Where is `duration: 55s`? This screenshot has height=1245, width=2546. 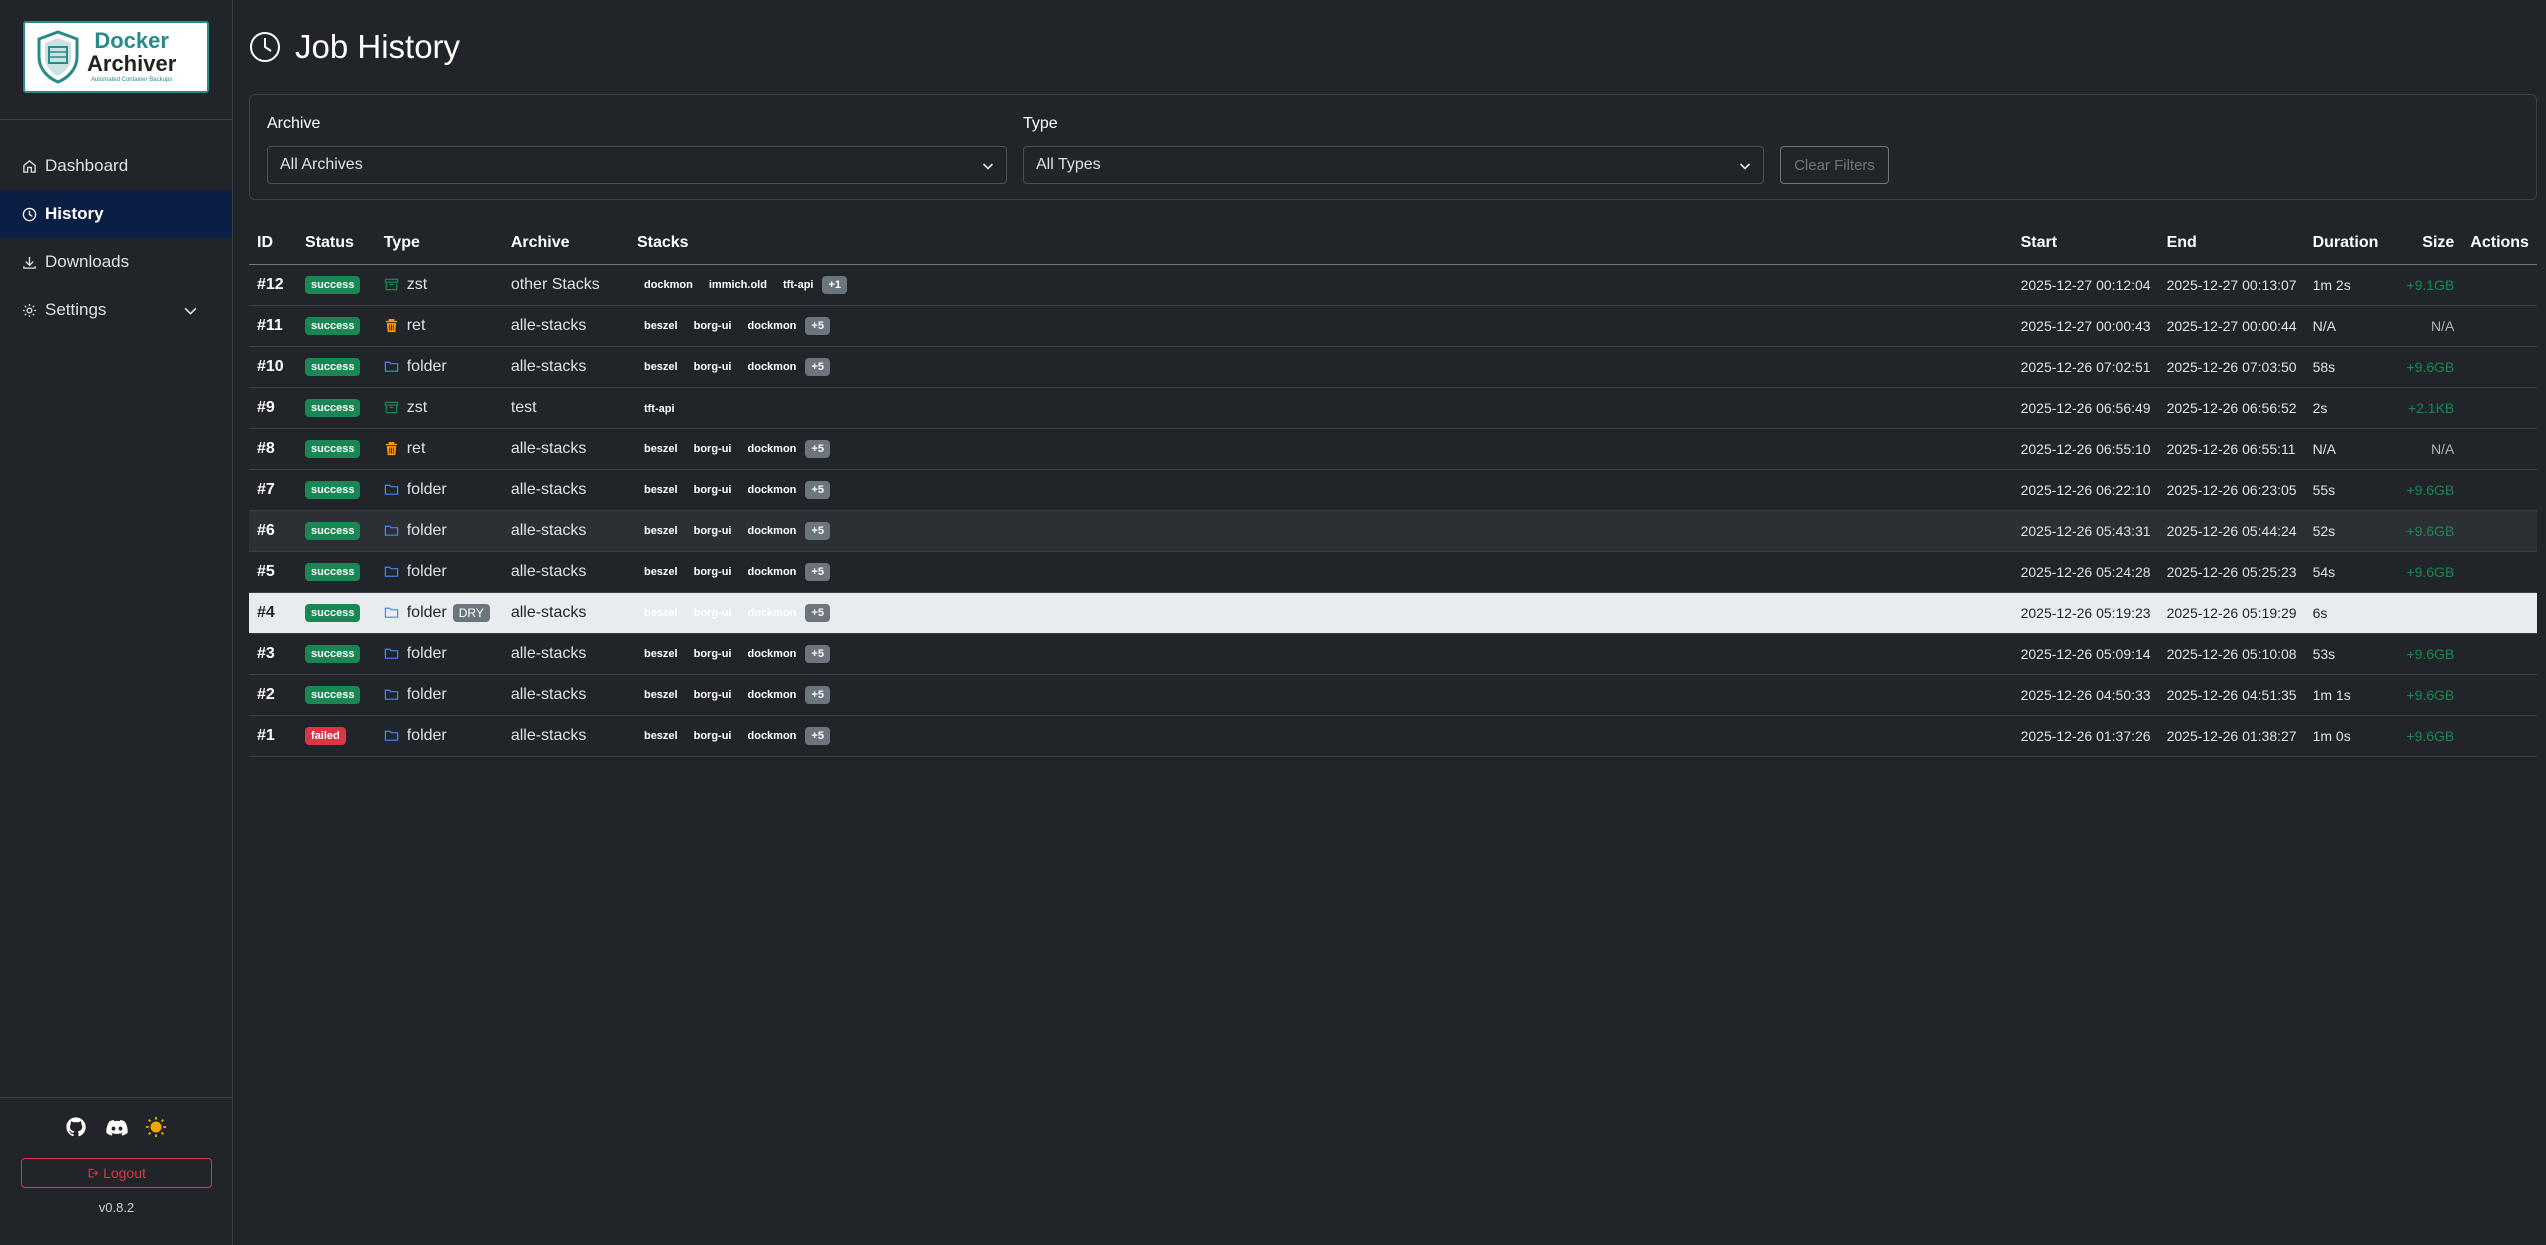
duration: 55s is located at coordinates (2351, 490).